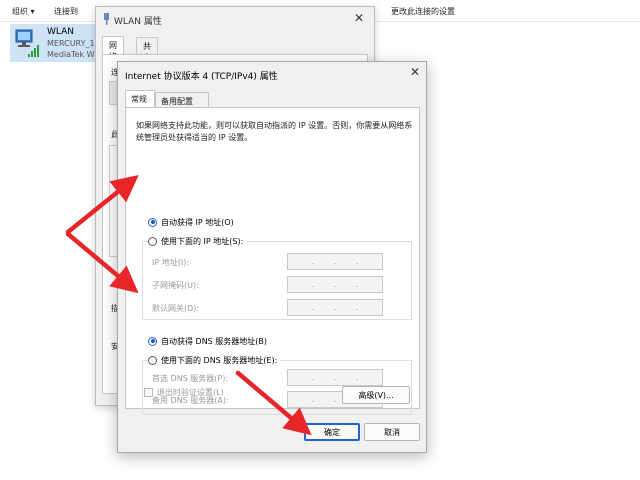 The image size is (640, 480). What do you see at coordinates (152, 360) in the screenshot?
I see `manual-dns-radio` at bounding box center [152, 360].